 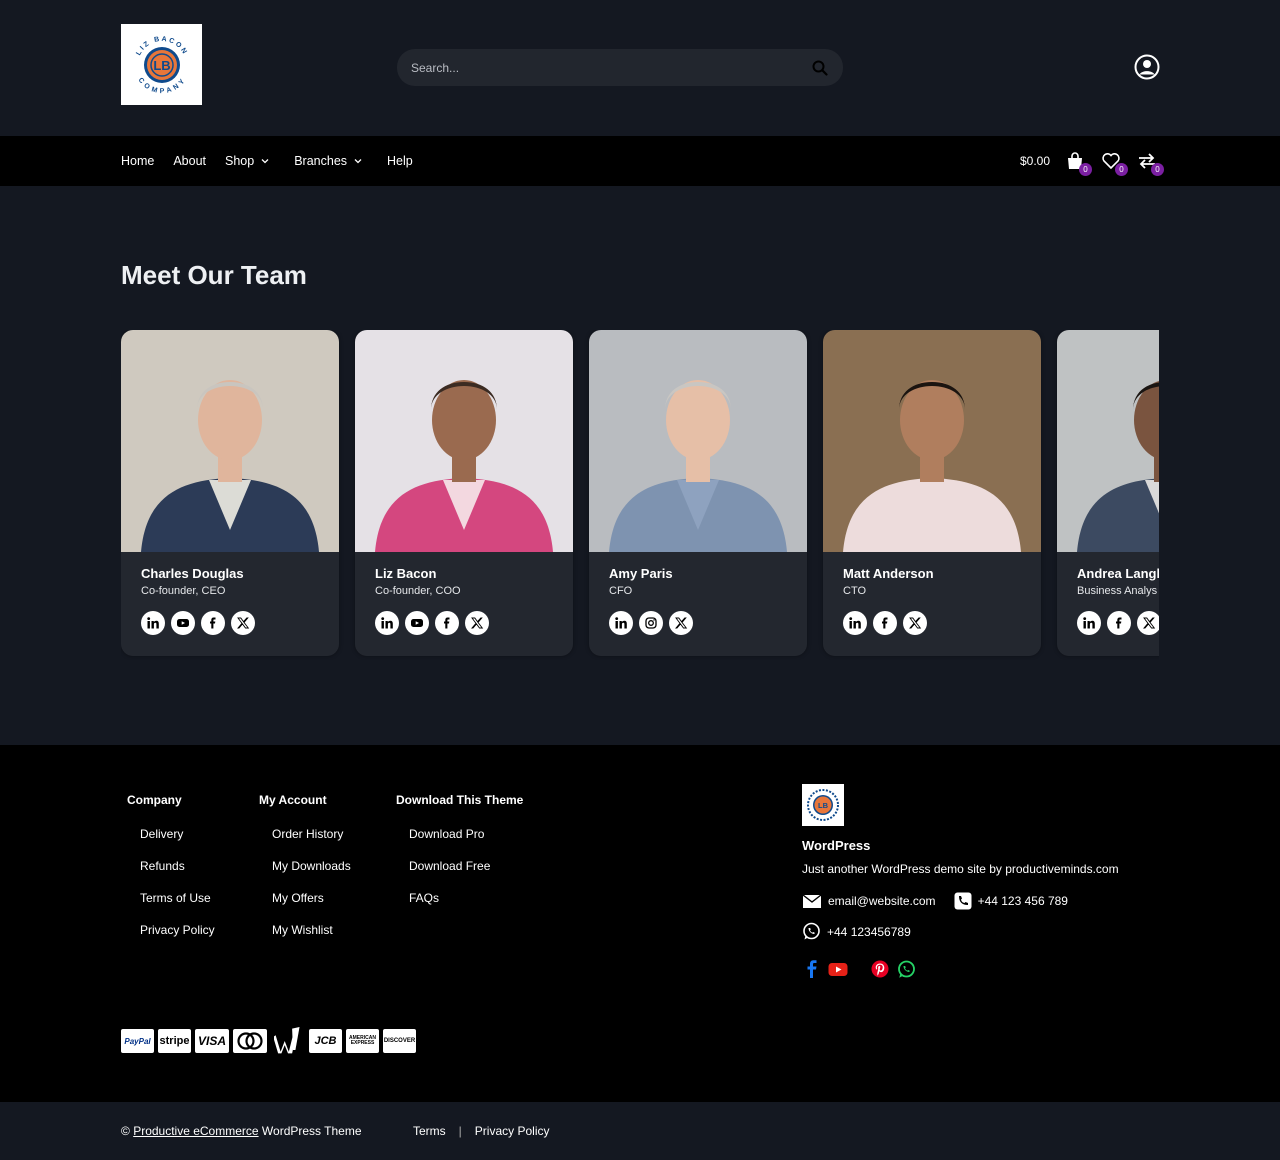 I want to click on footer-social-links, so click(x=960, y=969).